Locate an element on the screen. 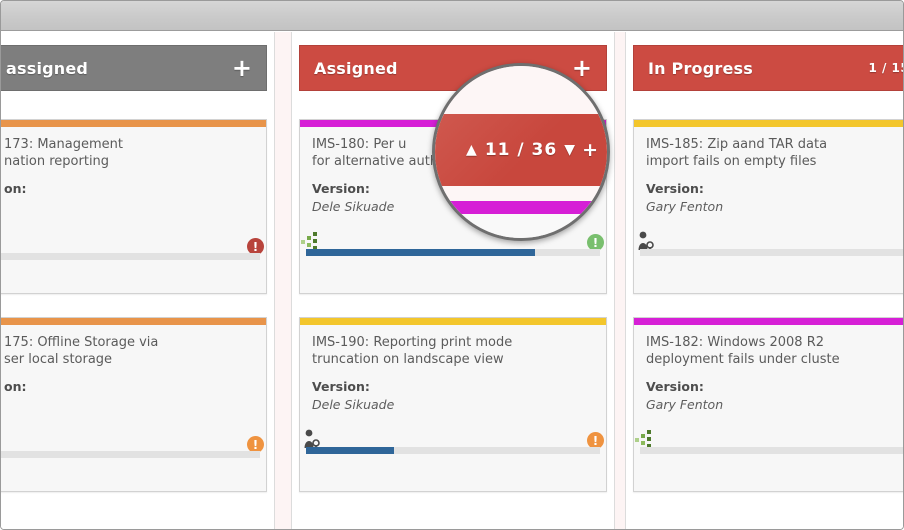 The width and height of the screenshot is (904, 530). card-title-line2: for alternative auth is located at coordinates (375, 161).